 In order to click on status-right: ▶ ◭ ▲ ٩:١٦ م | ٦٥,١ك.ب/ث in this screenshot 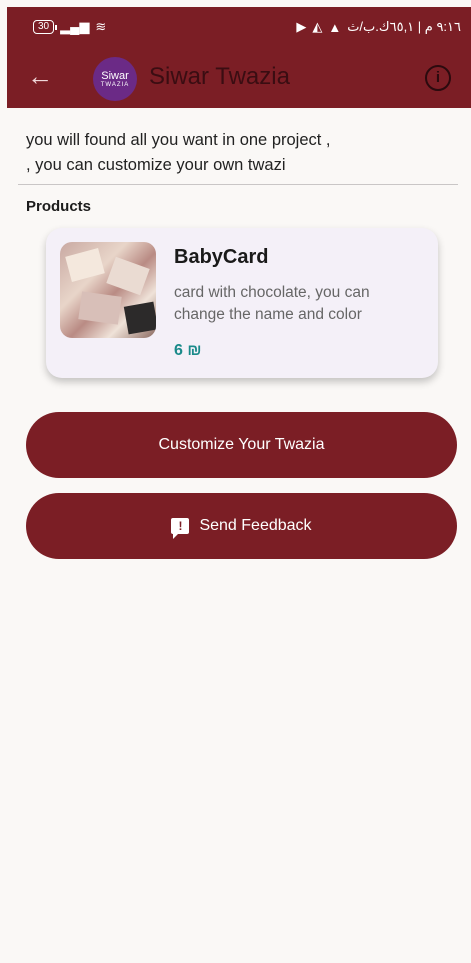, I will do `click(378, 27)`.